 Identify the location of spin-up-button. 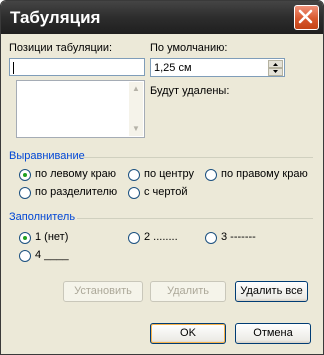
(275, 64).